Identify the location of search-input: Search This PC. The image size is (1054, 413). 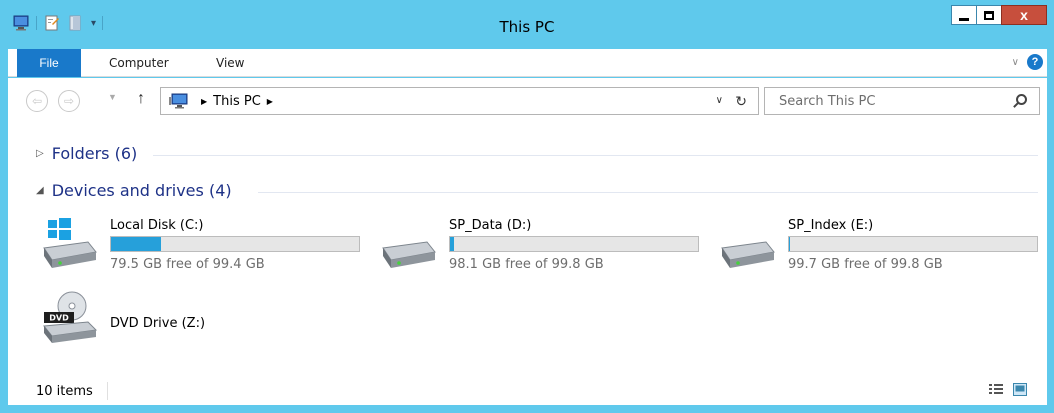
(827, 101).